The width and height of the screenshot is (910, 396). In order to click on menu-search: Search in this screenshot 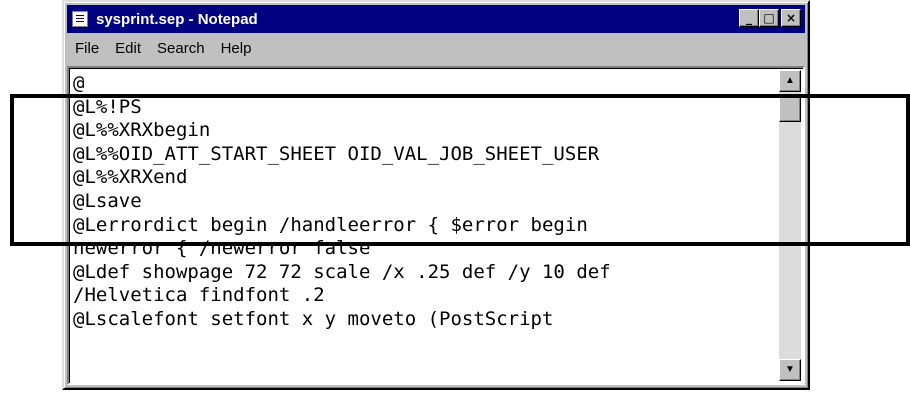, I will do `click(181, 48)`.